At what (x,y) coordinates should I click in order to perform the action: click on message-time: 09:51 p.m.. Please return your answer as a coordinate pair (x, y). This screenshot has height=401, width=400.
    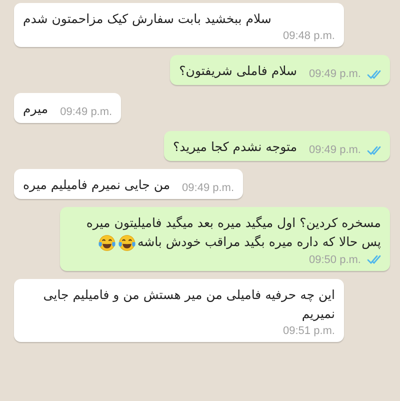
    Looking at the image, I should click on (309, 330).